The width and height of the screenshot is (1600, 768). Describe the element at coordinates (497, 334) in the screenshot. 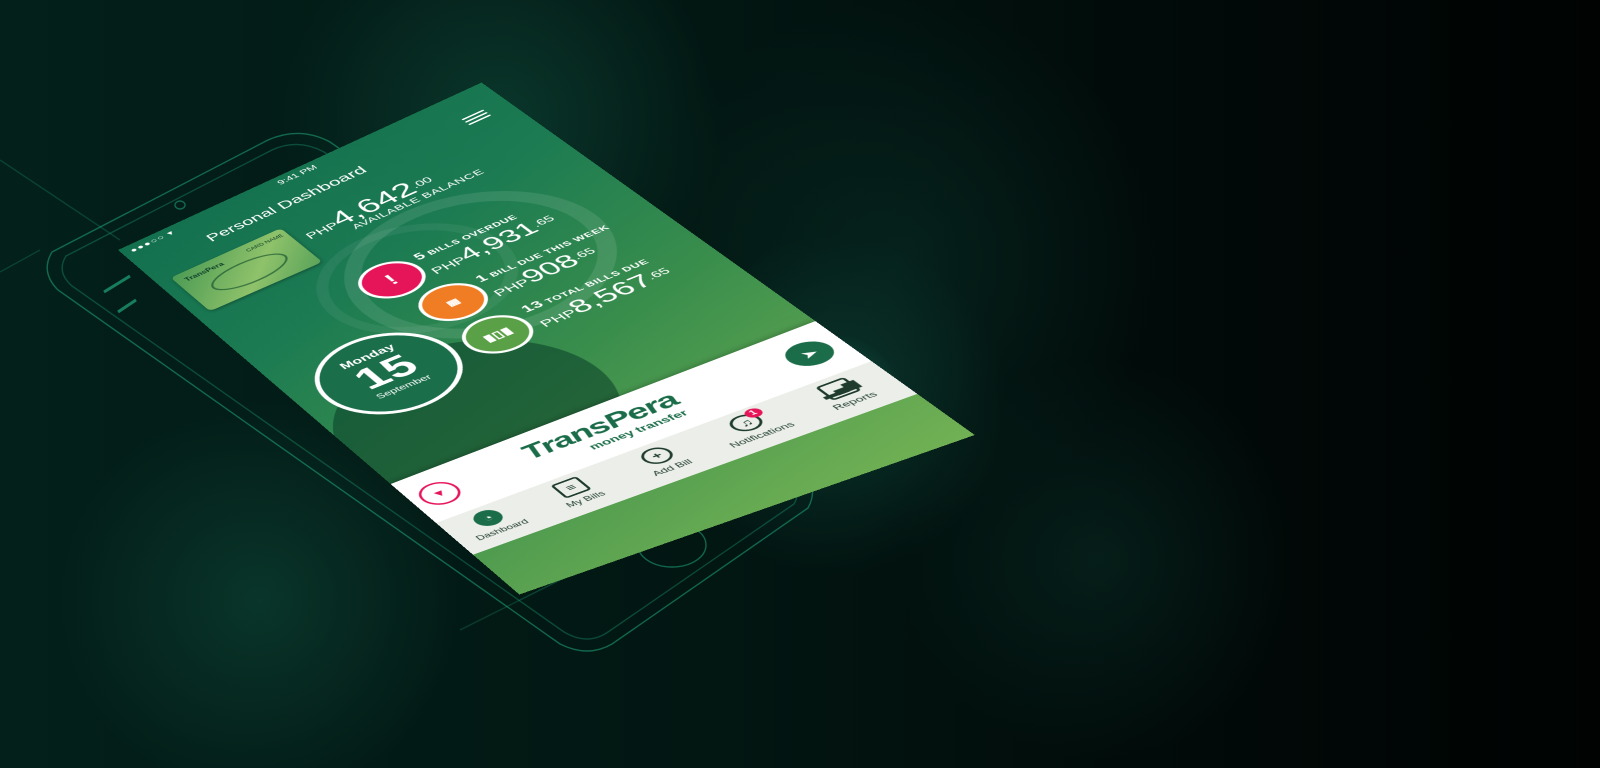

I see `barcode-icon: ▮▯▮` at that location.